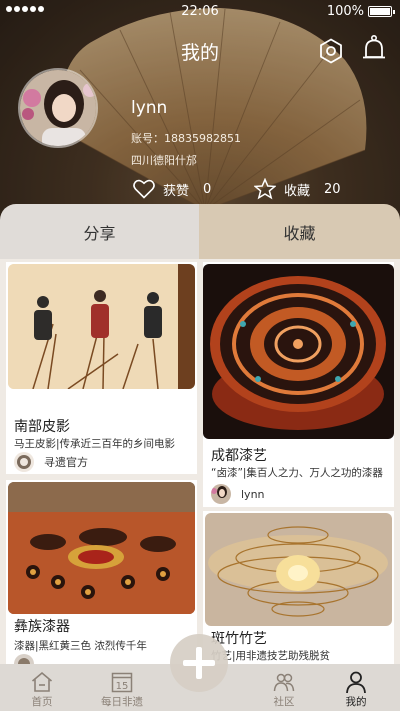 The width and height of the screenshot is (400, 711). Describe the element at coordinates (80, 646) in the screenshot. I see `card-description: 漆器|黑红黄三色 浓烈传千年` at that location.